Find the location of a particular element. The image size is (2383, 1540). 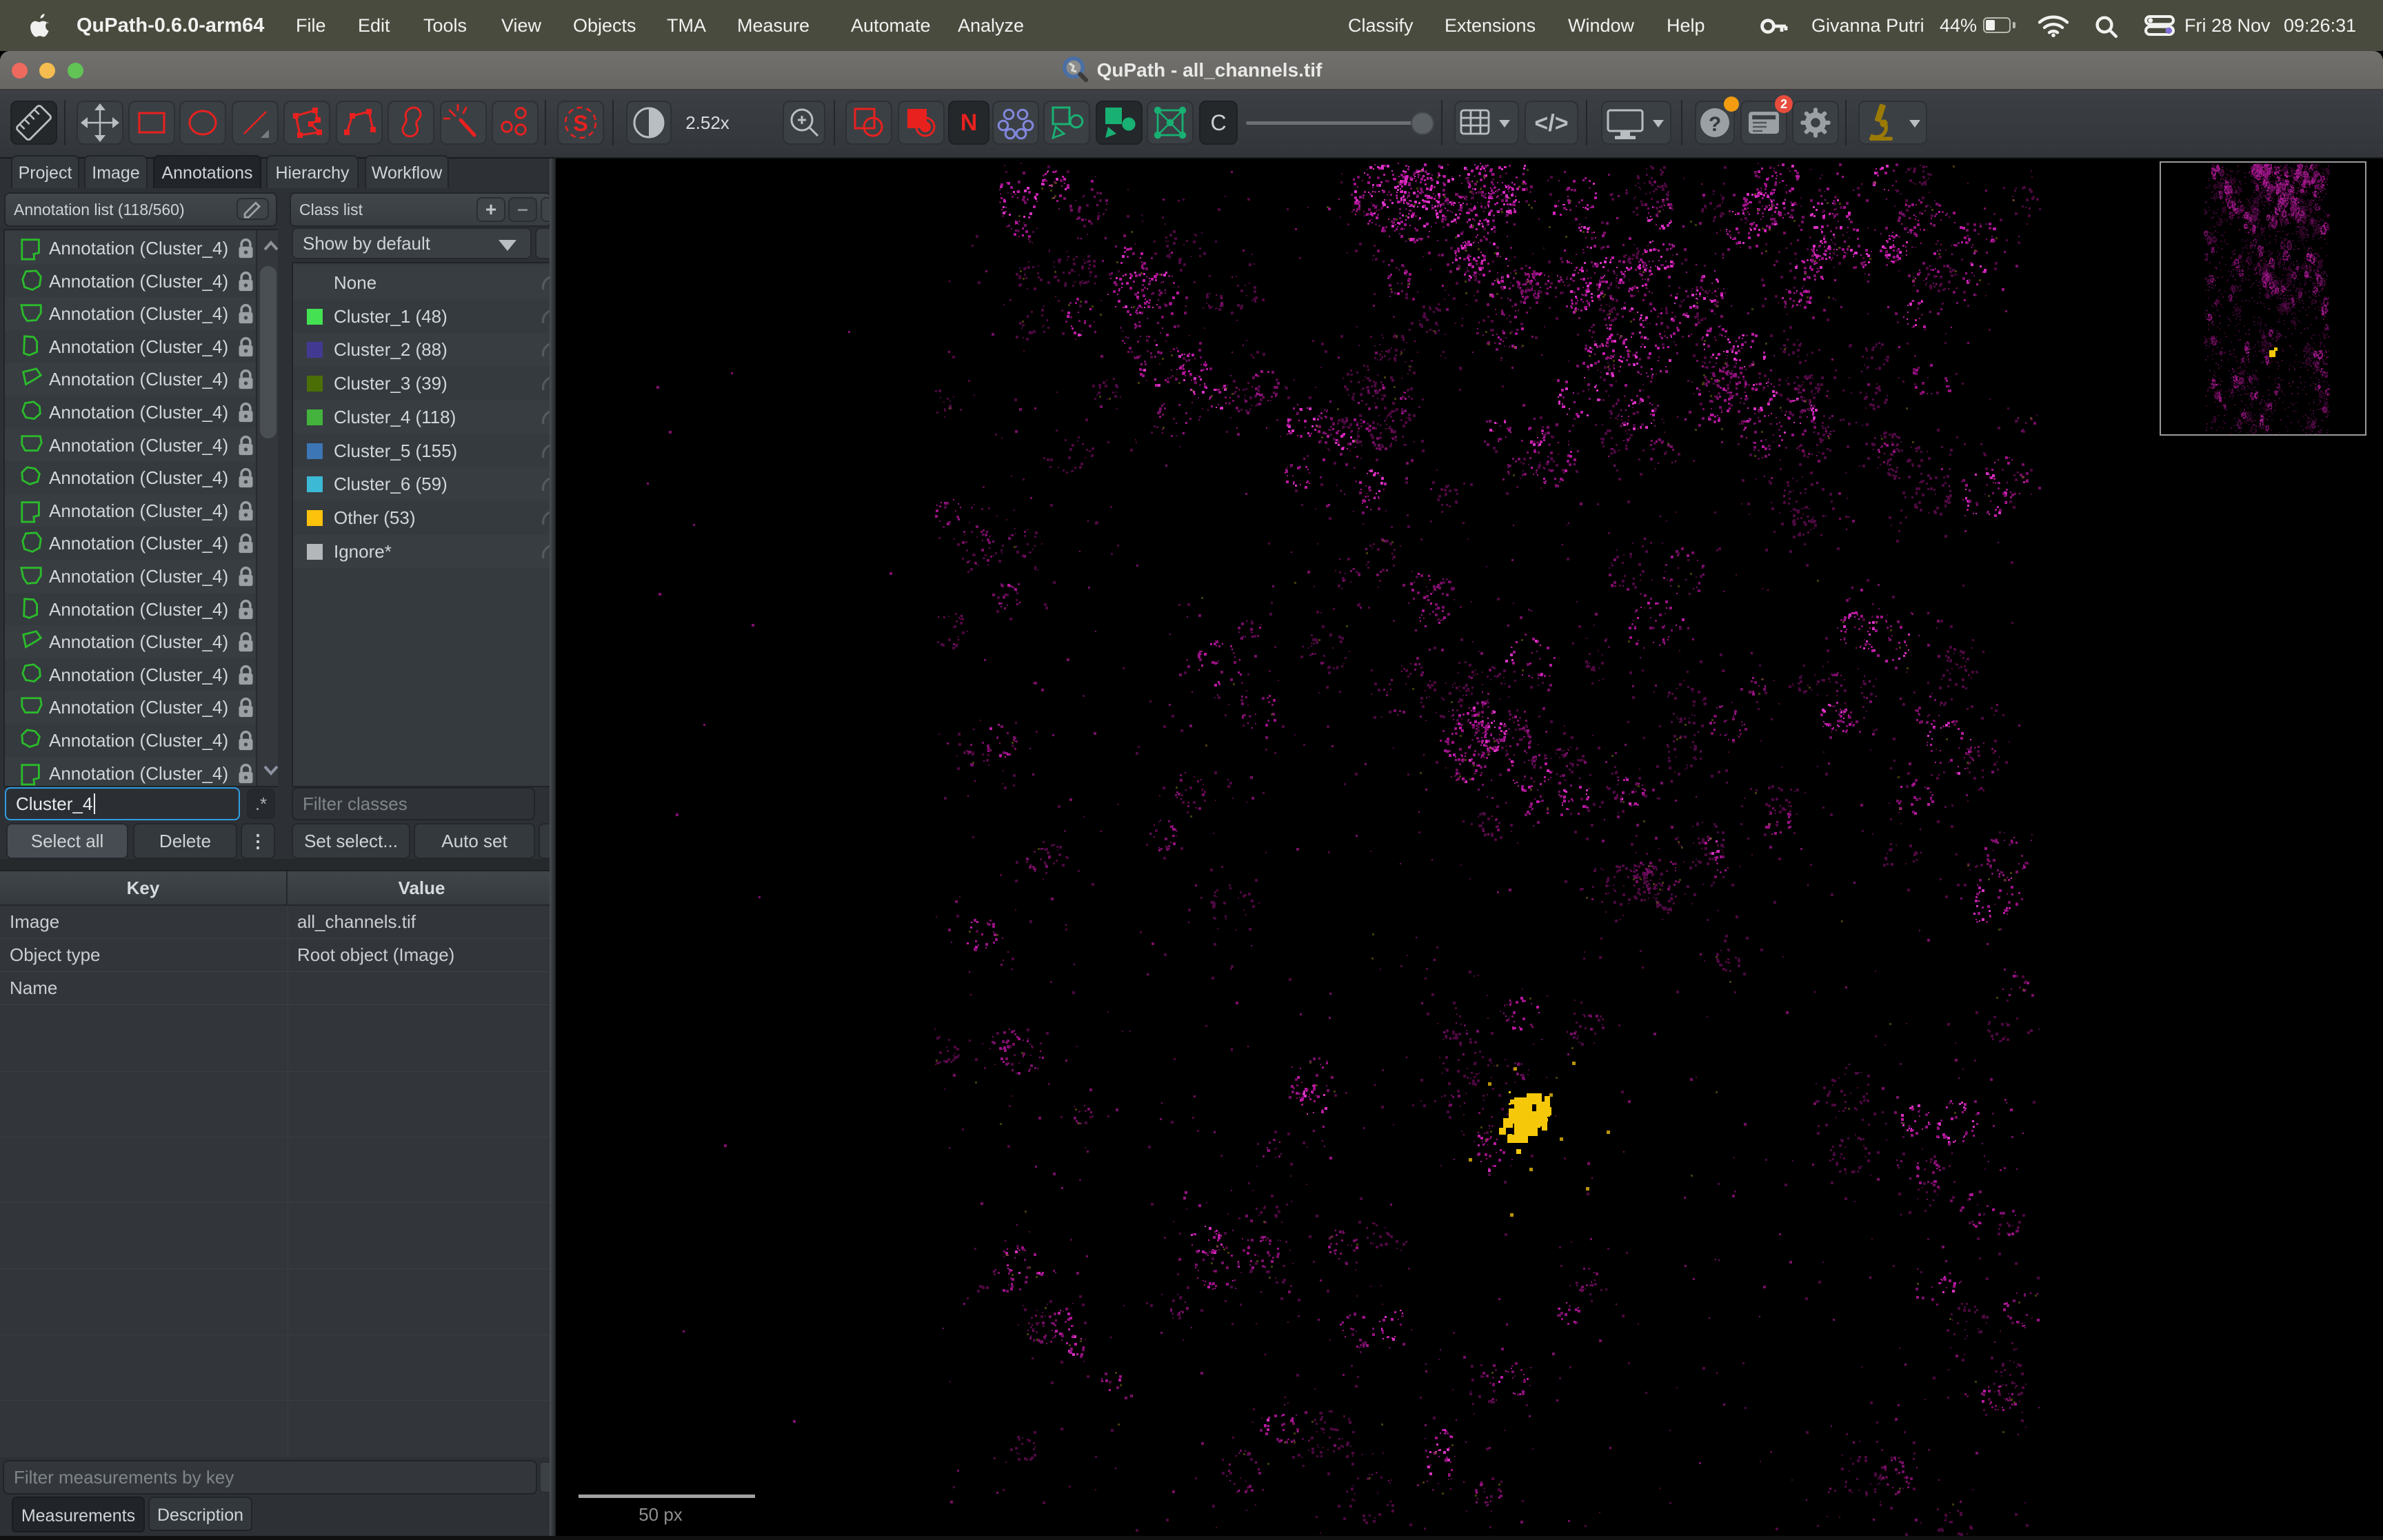

svg-text: S is located at coordinates (580, 124).